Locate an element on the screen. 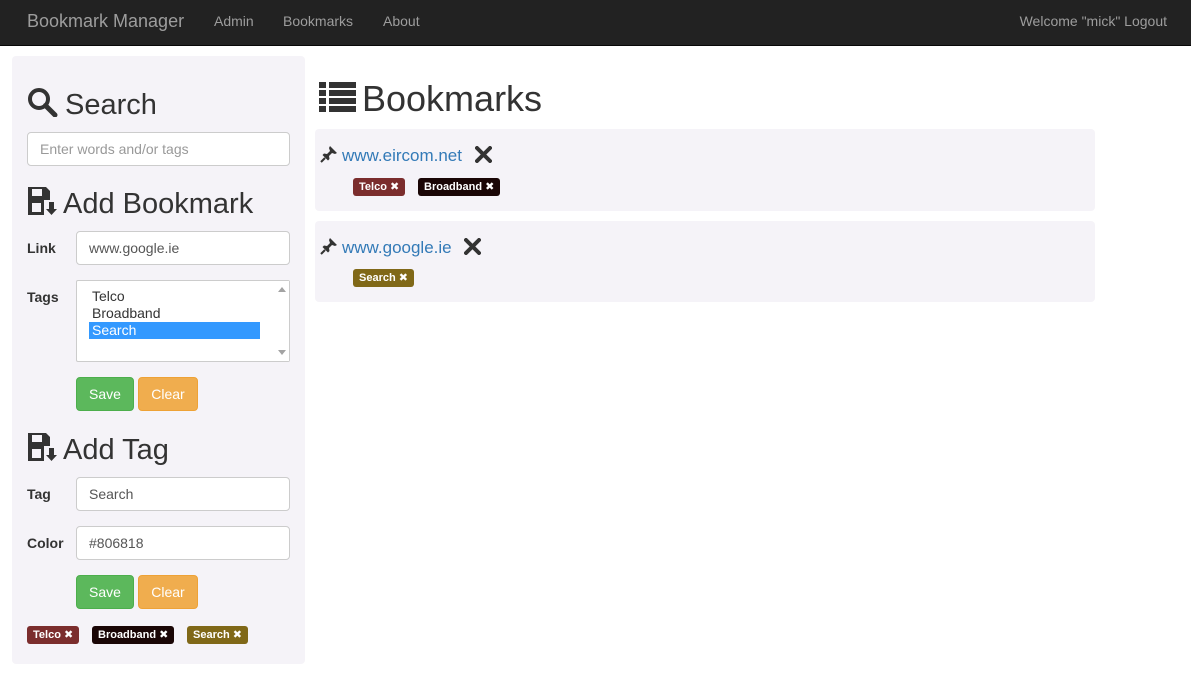 The height and width of the screenshot is (677, 1191). bookmark-link: www.google.ie is located at coordinates (397, 248).